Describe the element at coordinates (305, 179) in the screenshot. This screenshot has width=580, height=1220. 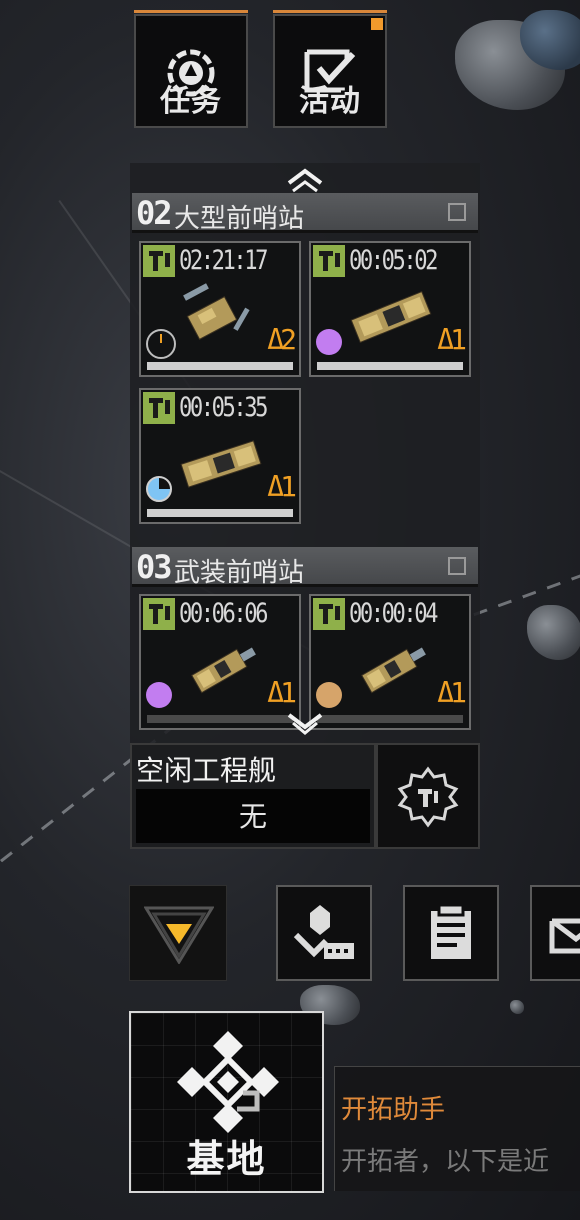
I see `scroll-up-icon` at that location.